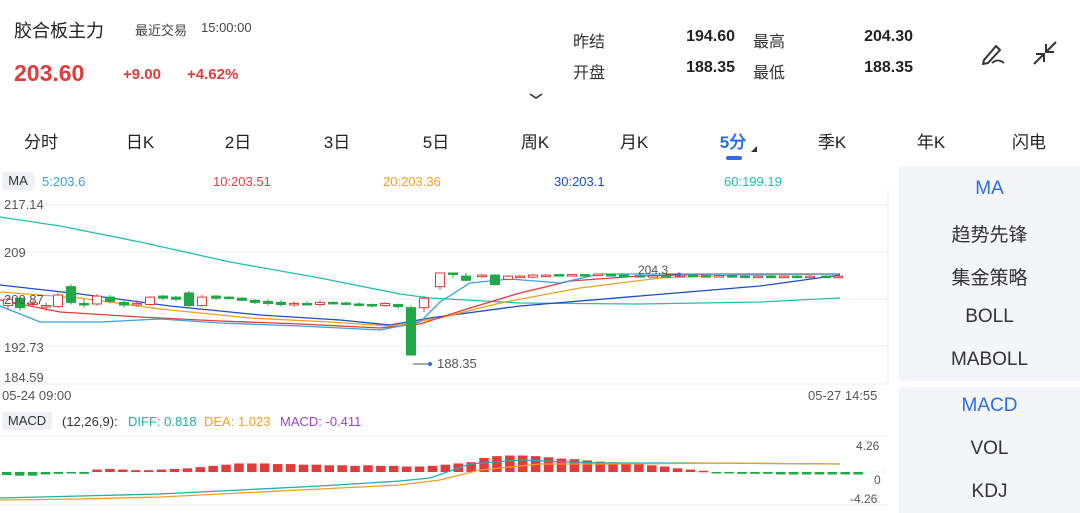  Describe the element at coordinates (420, 260) in the screenshot. I see `ma60-line` at that location.